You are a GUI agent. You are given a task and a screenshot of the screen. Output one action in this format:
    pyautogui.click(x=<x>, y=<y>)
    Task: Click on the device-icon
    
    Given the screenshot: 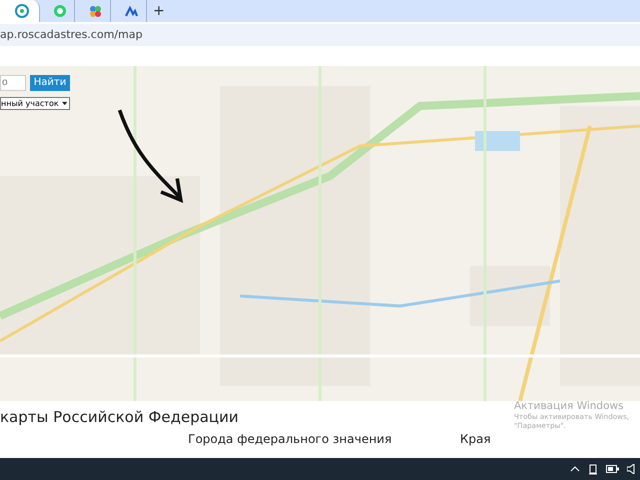 What is the action you would take?
    pyautogui.click(x=593, y=469)
    